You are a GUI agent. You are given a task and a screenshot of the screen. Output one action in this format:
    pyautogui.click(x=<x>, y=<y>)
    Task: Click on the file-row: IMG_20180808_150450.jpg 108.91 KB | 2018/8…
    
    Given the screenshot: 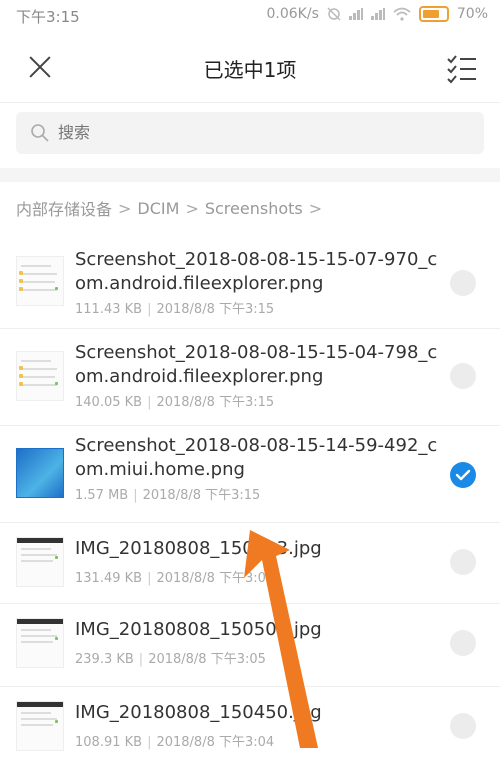 What is the action you would take?
    pyautogui.click(x=250, y=726)
    